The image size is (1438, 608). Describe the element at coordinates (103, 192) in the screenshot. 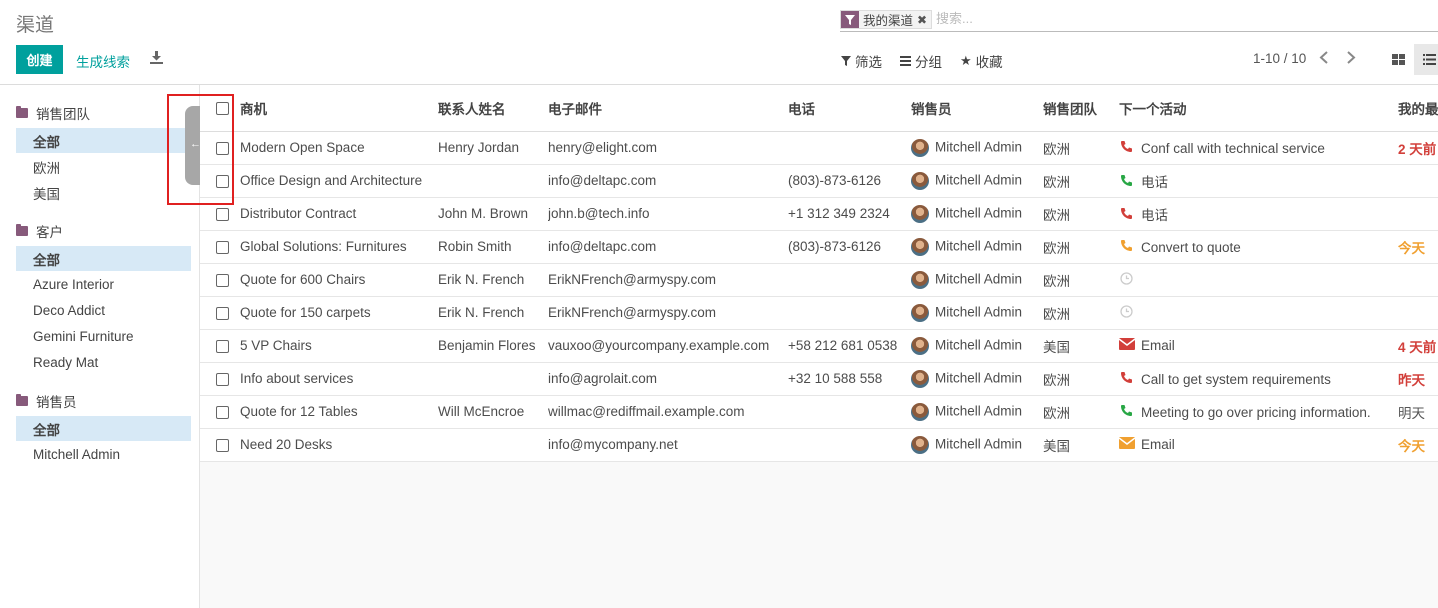

I see `sidepanel-item-usa: 美国` at that location.